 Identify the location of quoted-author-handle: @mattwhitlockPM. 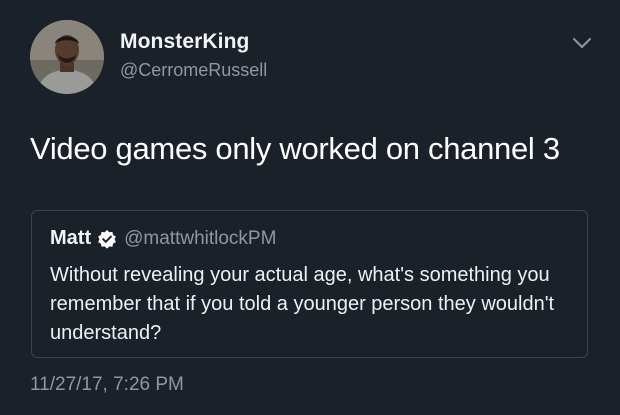
(200, 239).